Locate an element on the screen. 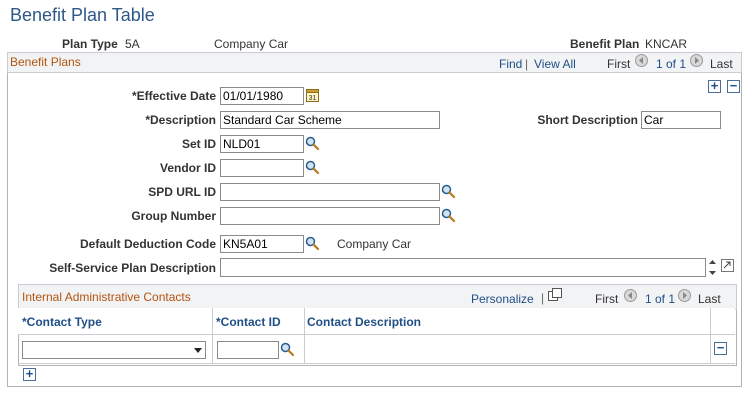 Image resolution: width=756 pixels, height=395 pixels. description-label: *Description is located at coordinates (180, 120).